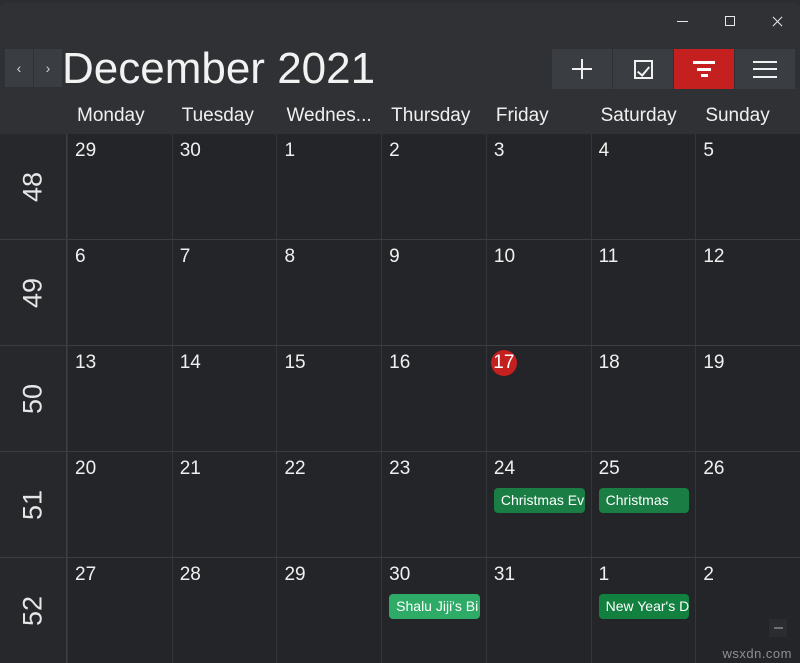 Image resolution: width=800 pixels, height=663 pixels. I want to click on day-cell: 20, so click(119, 504).